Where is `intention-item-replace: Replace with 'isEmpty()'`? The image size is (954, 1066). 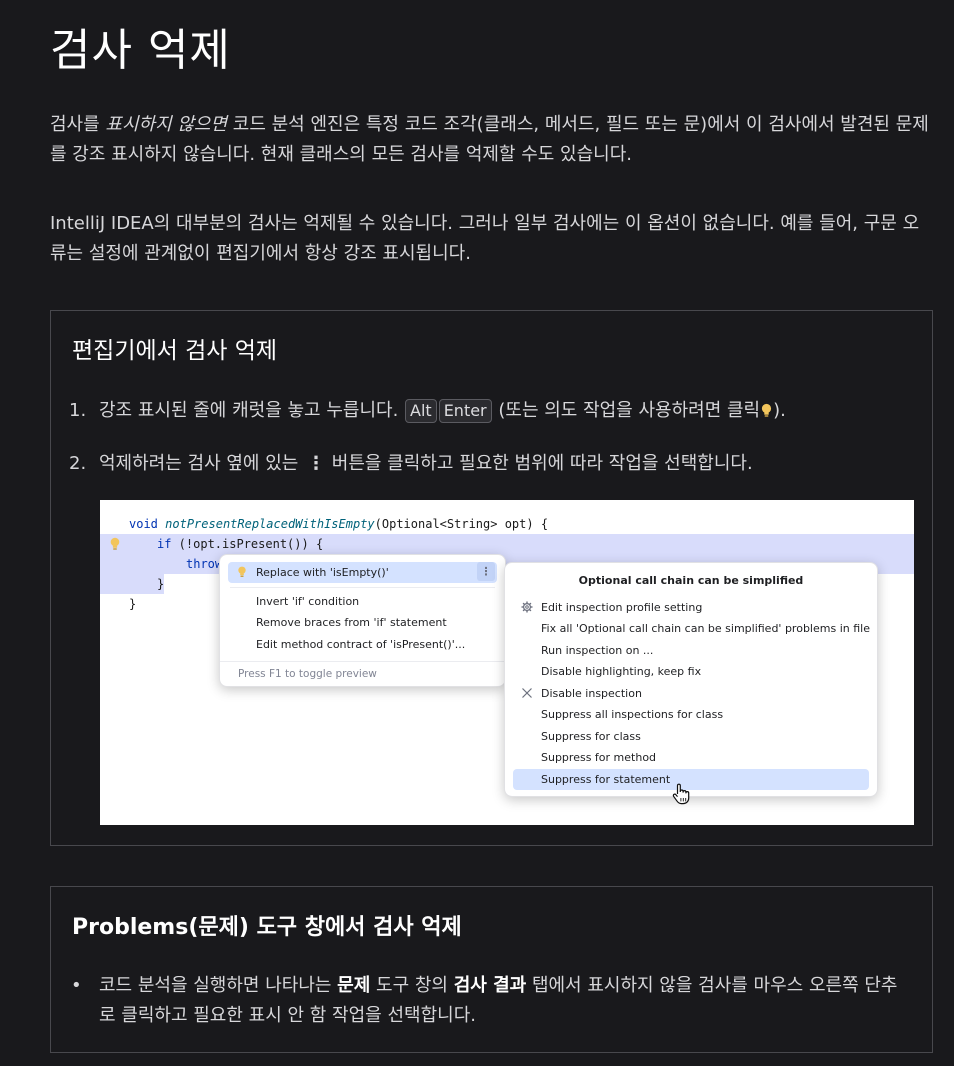
intention-item-replace: Replace with 'isEmpty()' is located at coordinates (362, 572).